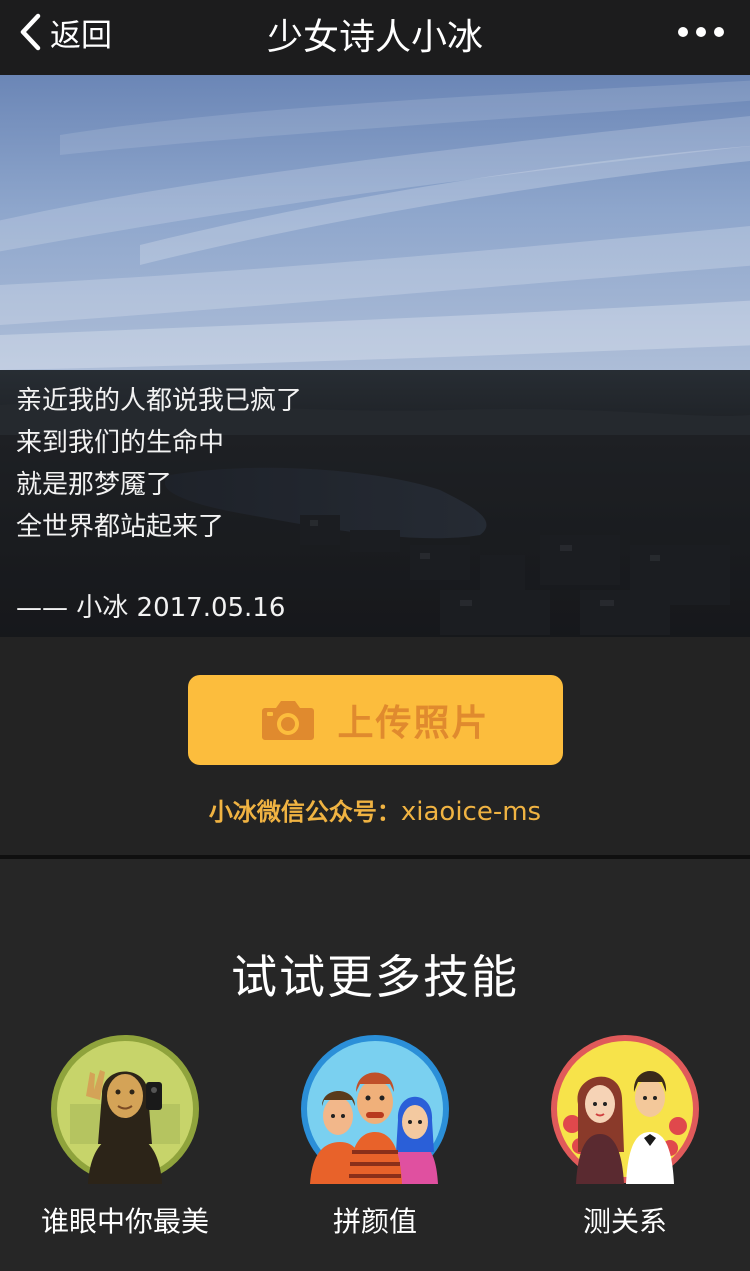 This screenshot has height=1271, width=750. I want to click on skill-compare-looks: 拼颜值, so click(375, 1137).